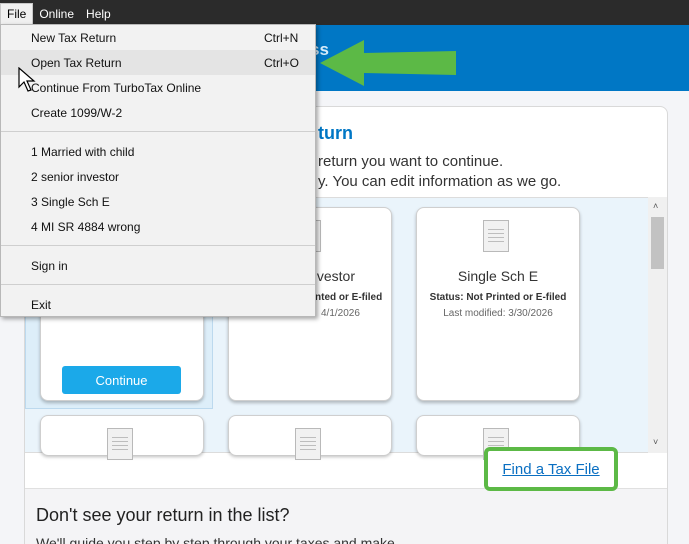  Describe the element at coordinates (158, 265) in the screenshot. I see `menu-item-sign-in: Sign in` at that location.